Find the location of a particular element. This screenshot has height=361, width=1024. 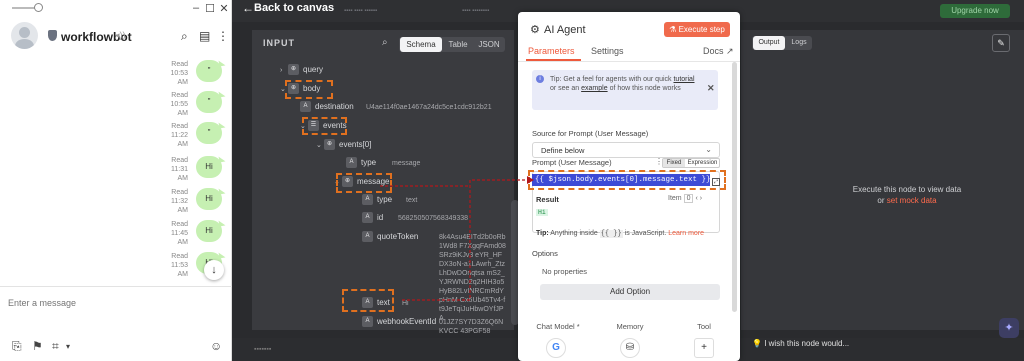

mapping-arrow-line is located at coordinates (466, 240).